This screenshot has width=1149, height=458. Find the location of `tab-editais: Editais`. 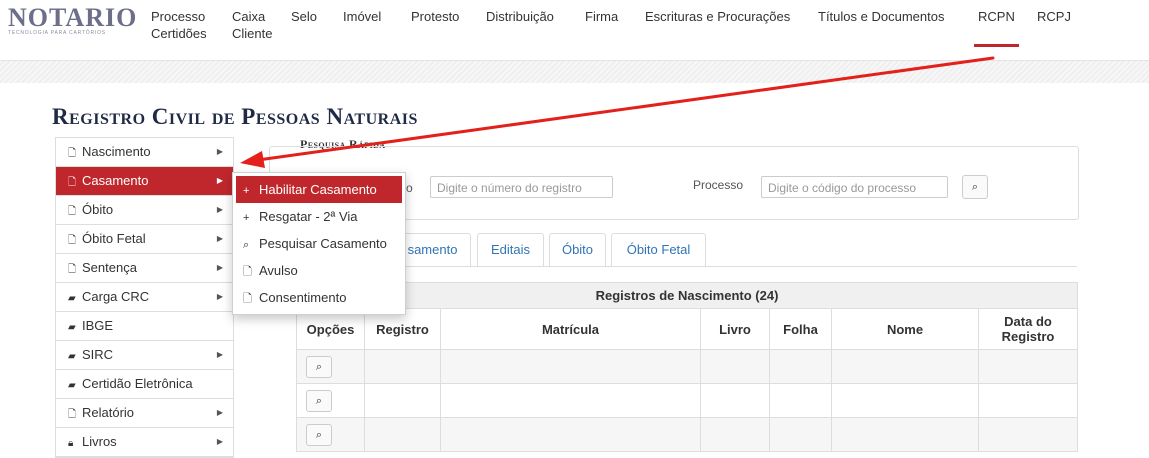

tab-editais: Editais is located at coordinates (510, 249).